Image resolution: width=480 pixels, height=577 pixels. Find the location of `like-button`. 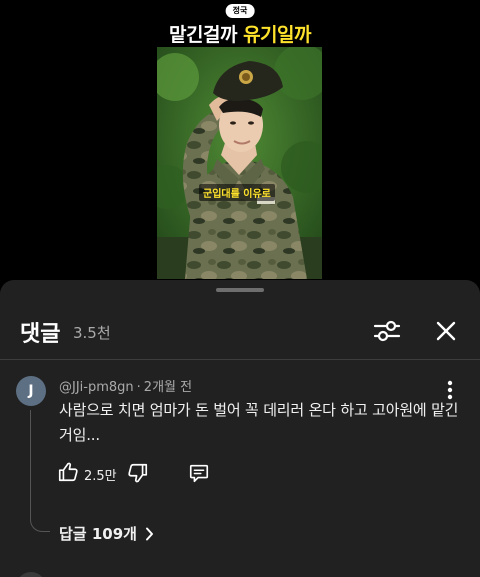

like-button is located at coordinates (68, 472).